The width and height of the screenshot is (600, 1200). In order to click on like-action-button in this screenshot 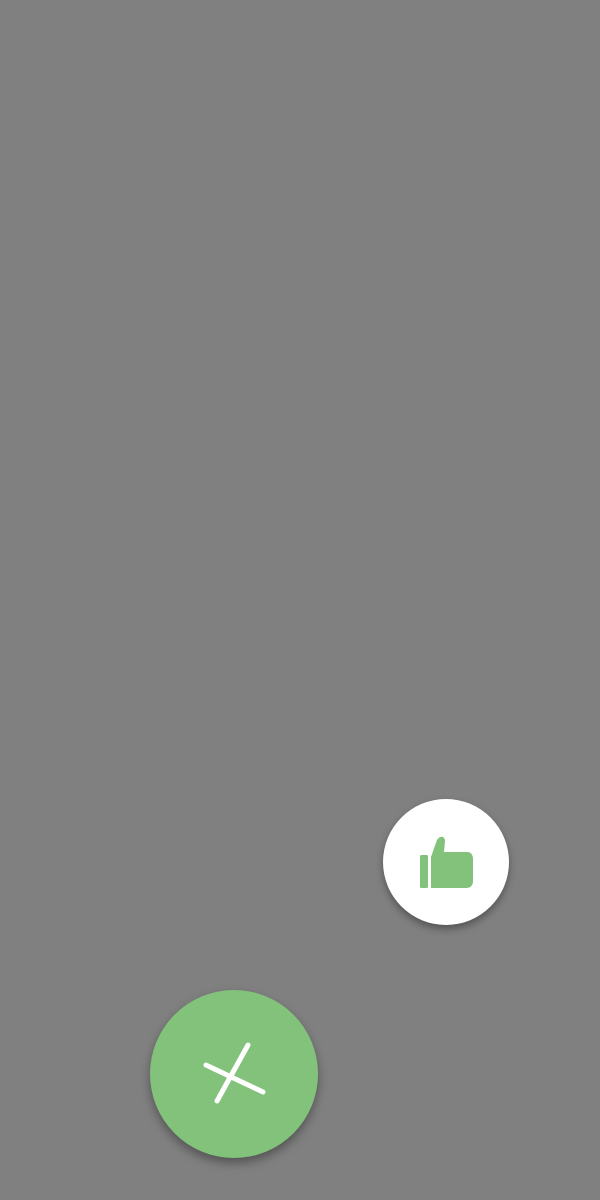, I will do `click(446, 862)`.